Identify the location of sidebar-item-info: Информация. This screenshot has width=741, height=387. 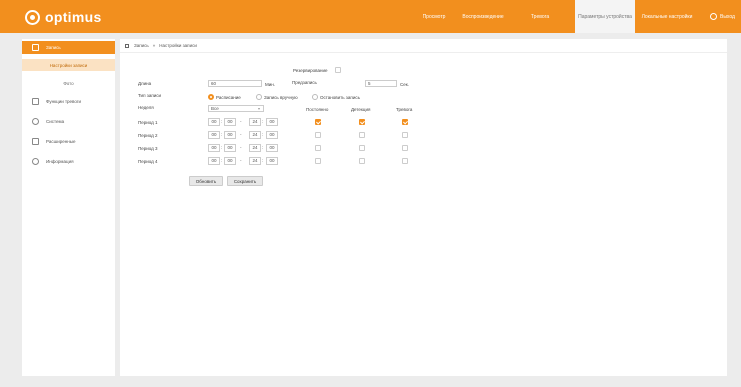
(68, 161).